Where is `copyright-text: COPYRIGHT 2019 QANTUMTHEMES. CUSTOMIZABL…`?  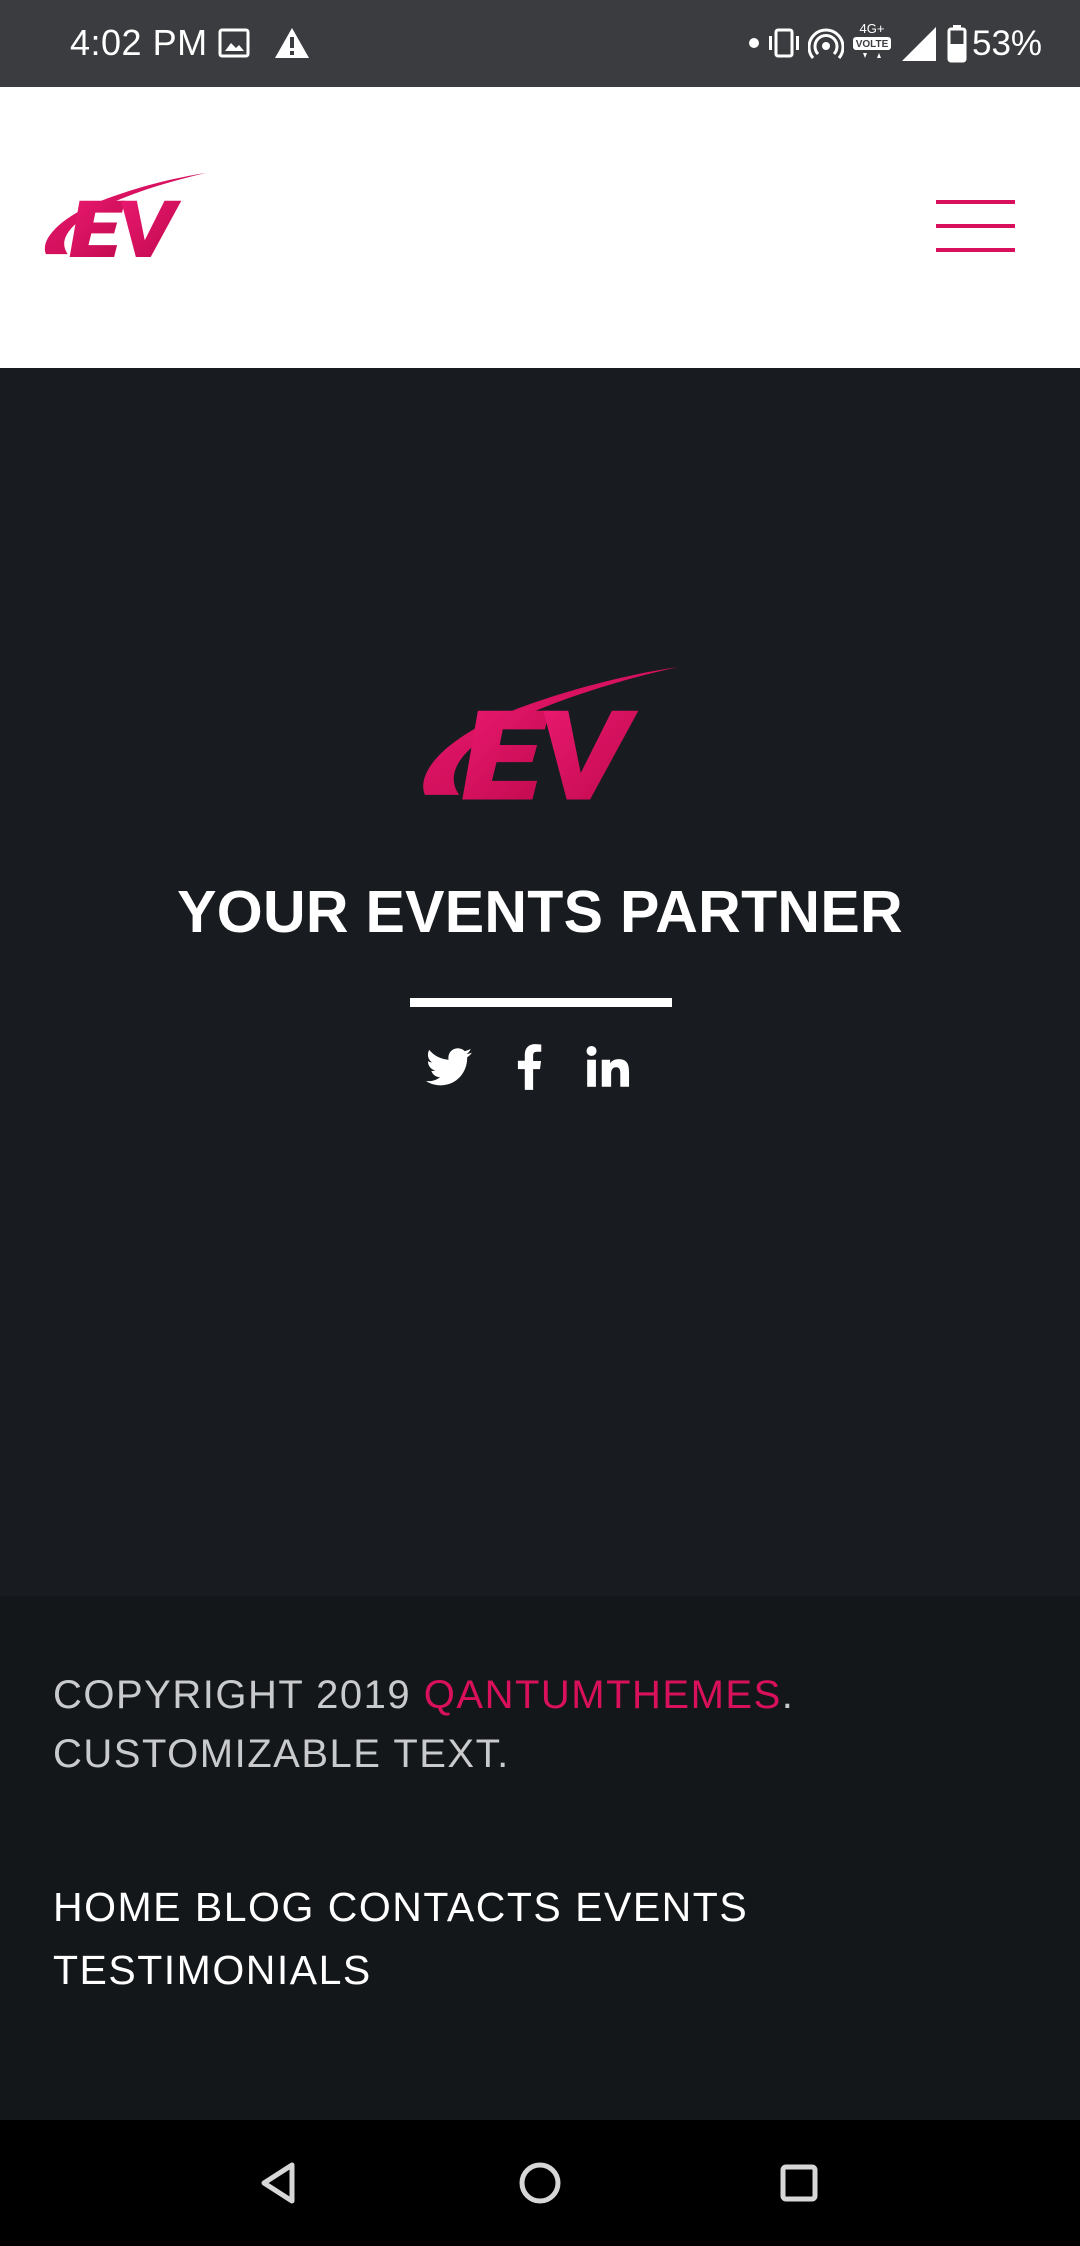
copyright-text: COPYRIGHT 2019 QANTUMTHEMES. CUSTOMIZABL… is located at coordinates (543, 1725).